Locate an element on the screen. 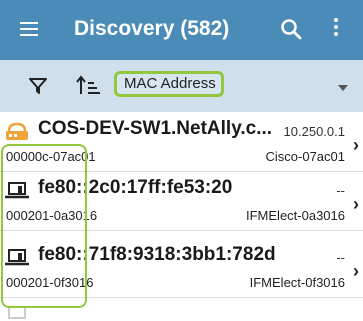 The height and width of the screenshot is (321, 363). device-label: IFMElect-0a3016 is located at coordinates (295, 215).